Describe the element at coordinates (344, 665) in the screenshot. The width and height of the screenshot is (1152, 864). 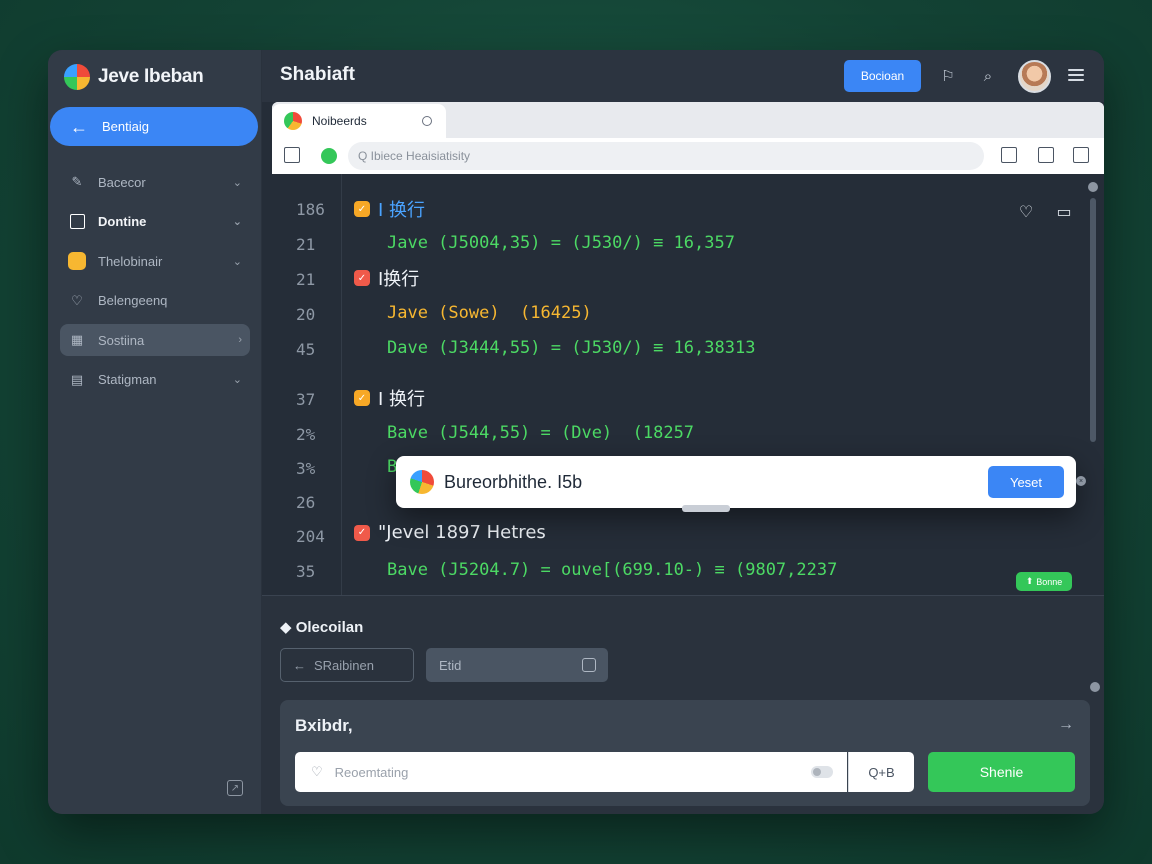
I see `outline-button-label: SRaibinen` at that location.